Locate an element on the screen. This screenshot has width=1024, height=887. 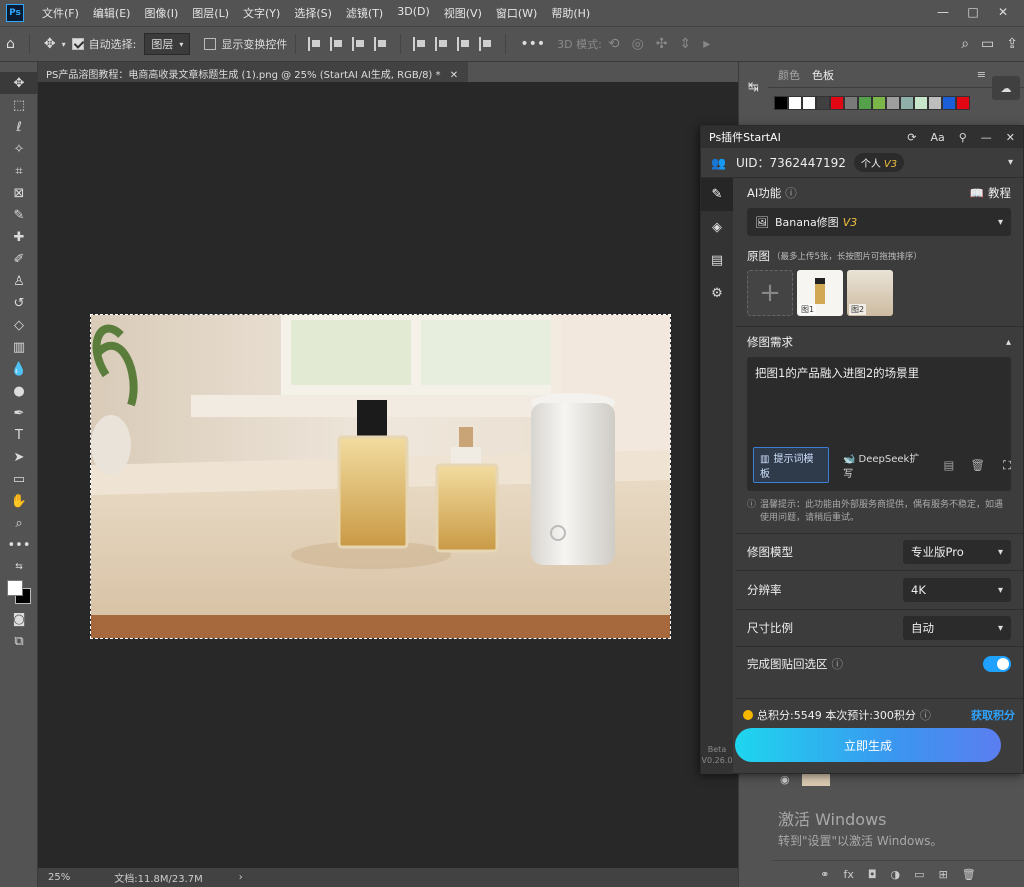
zoom-tool-icon: ⌕ is located at coordinates (19, 523).